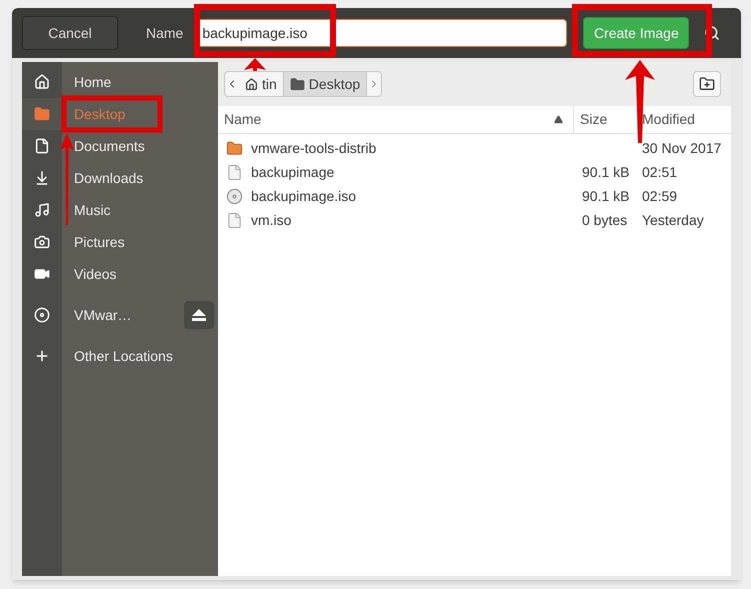  What do you see at coordinates (682, 148) in the screenshot?
I see `file-modified: 30 Nov 2017` at bounding box center [682, 148].